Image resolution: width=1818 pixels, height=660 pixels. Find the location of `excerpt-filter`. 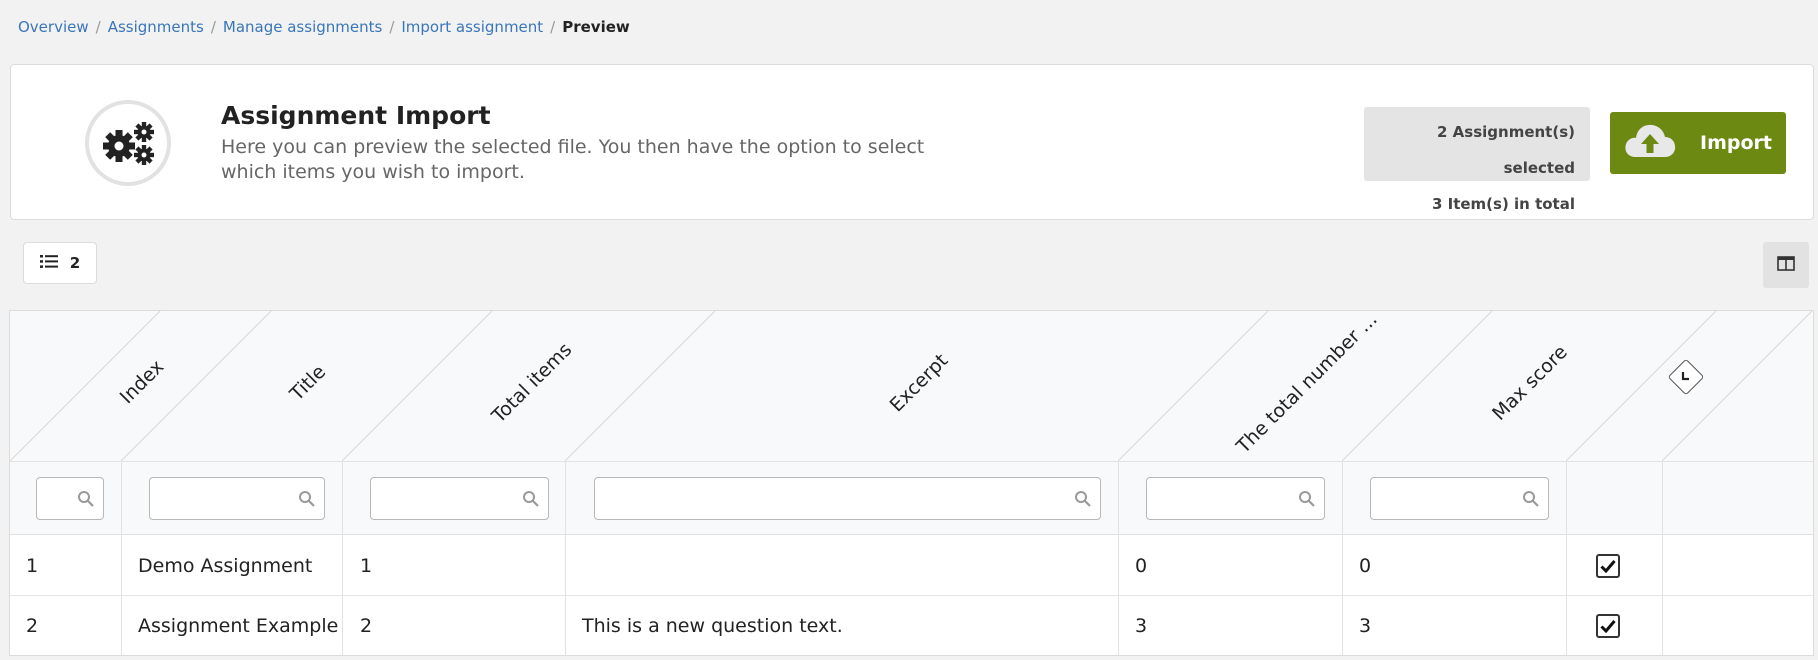

excerpt-filter is located at coordinates (847, 498).